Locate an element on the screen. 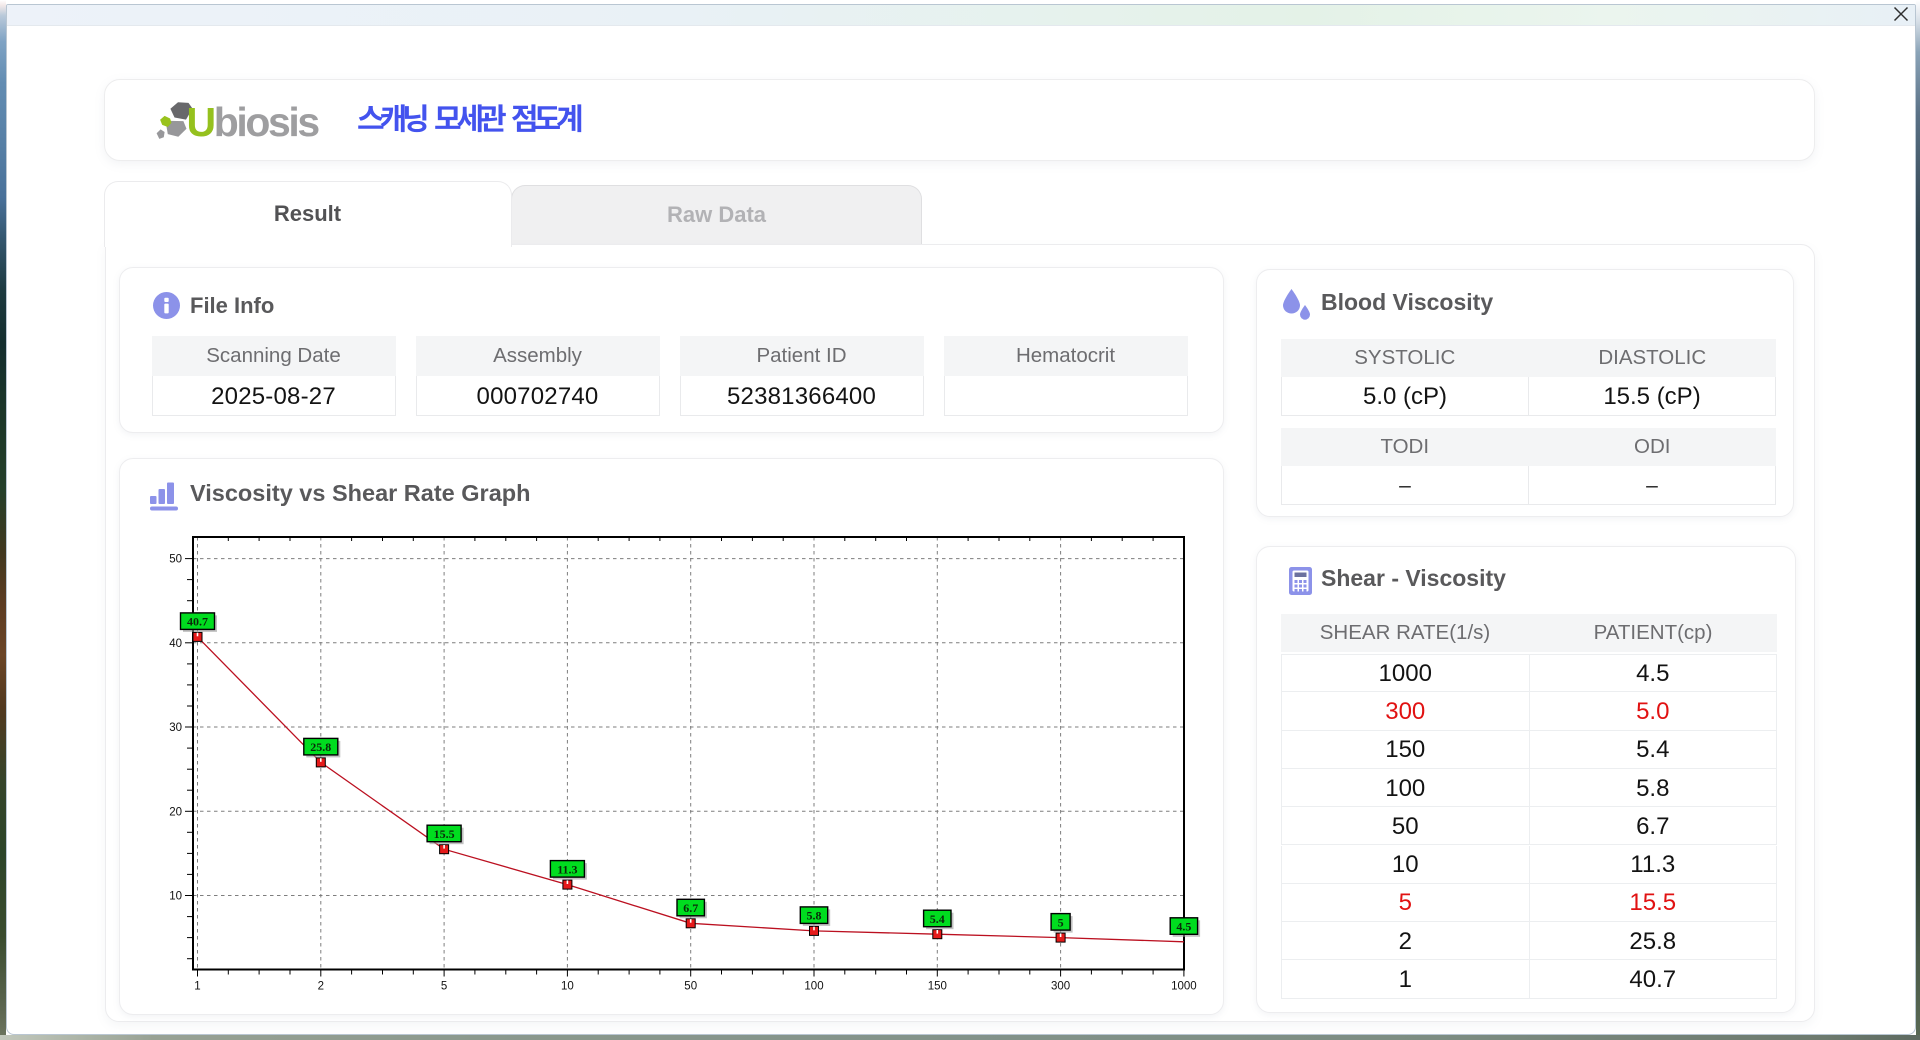  svg-text: 40 is located at coordinates (175, 644).